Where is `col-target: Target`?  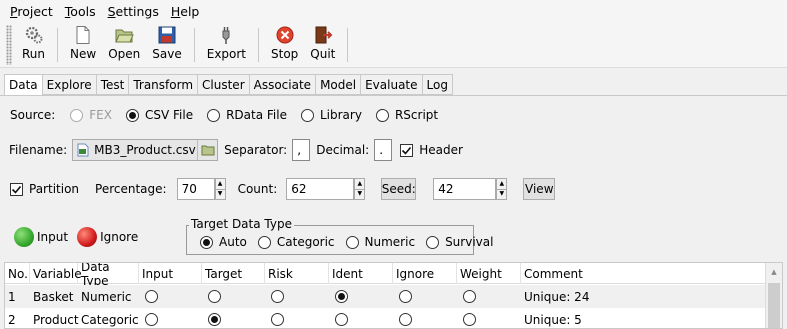
col-target: Target is located at coordinates (233, 273).